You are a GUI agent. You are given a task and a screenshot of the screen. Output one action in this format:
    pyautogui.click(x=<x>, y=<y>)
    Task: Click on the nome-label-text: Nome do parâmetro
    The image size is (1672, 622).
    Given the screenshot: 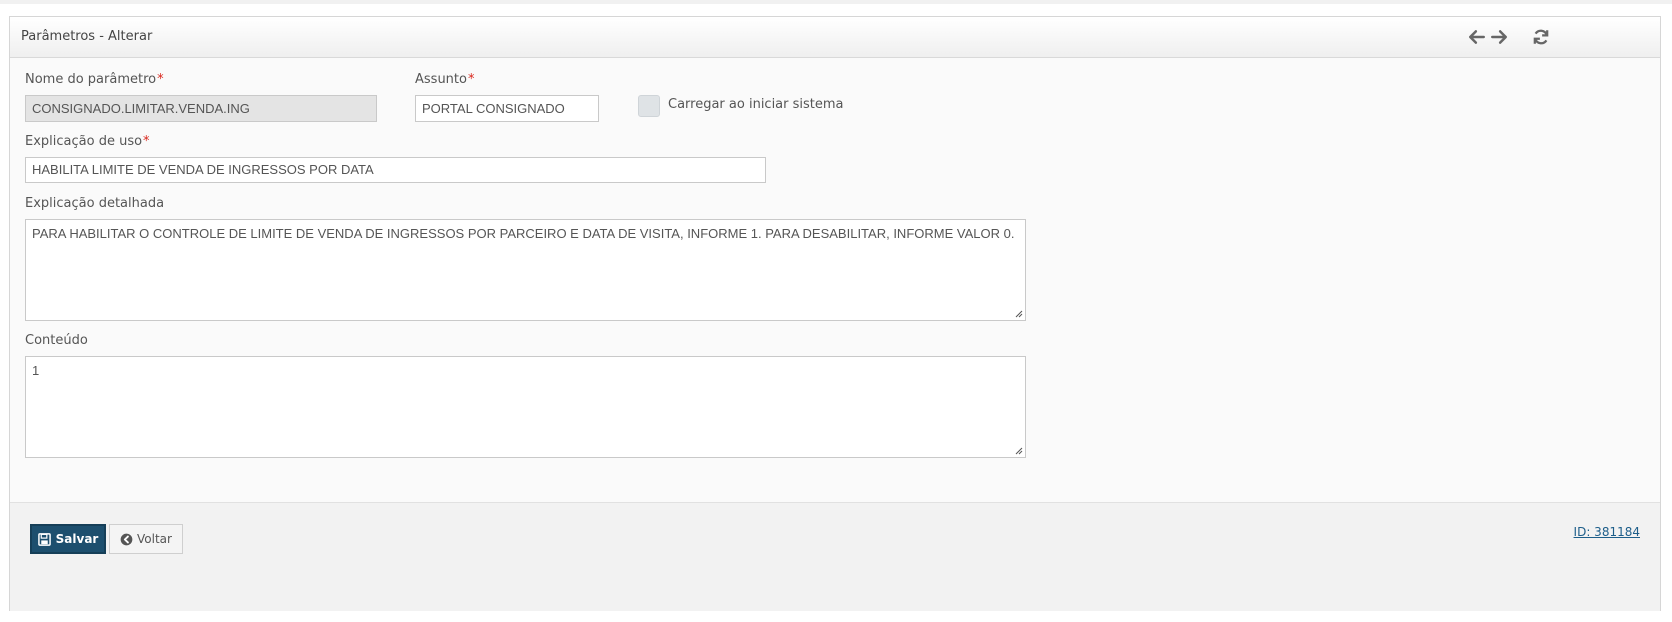 What is the action you would take?
    pyautogui.click(x=91, y=79)
    